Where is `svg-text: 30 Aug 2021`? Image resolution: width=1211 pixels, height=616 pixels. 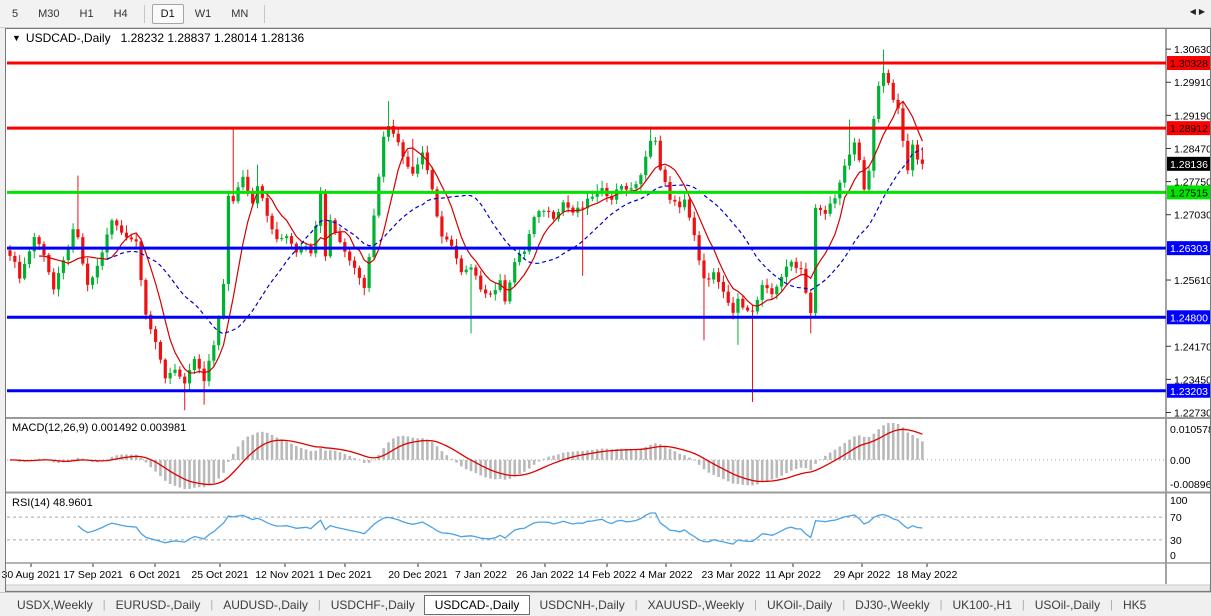 svg-text: 30 Aug 2021 is located at coordinates (31, 575).